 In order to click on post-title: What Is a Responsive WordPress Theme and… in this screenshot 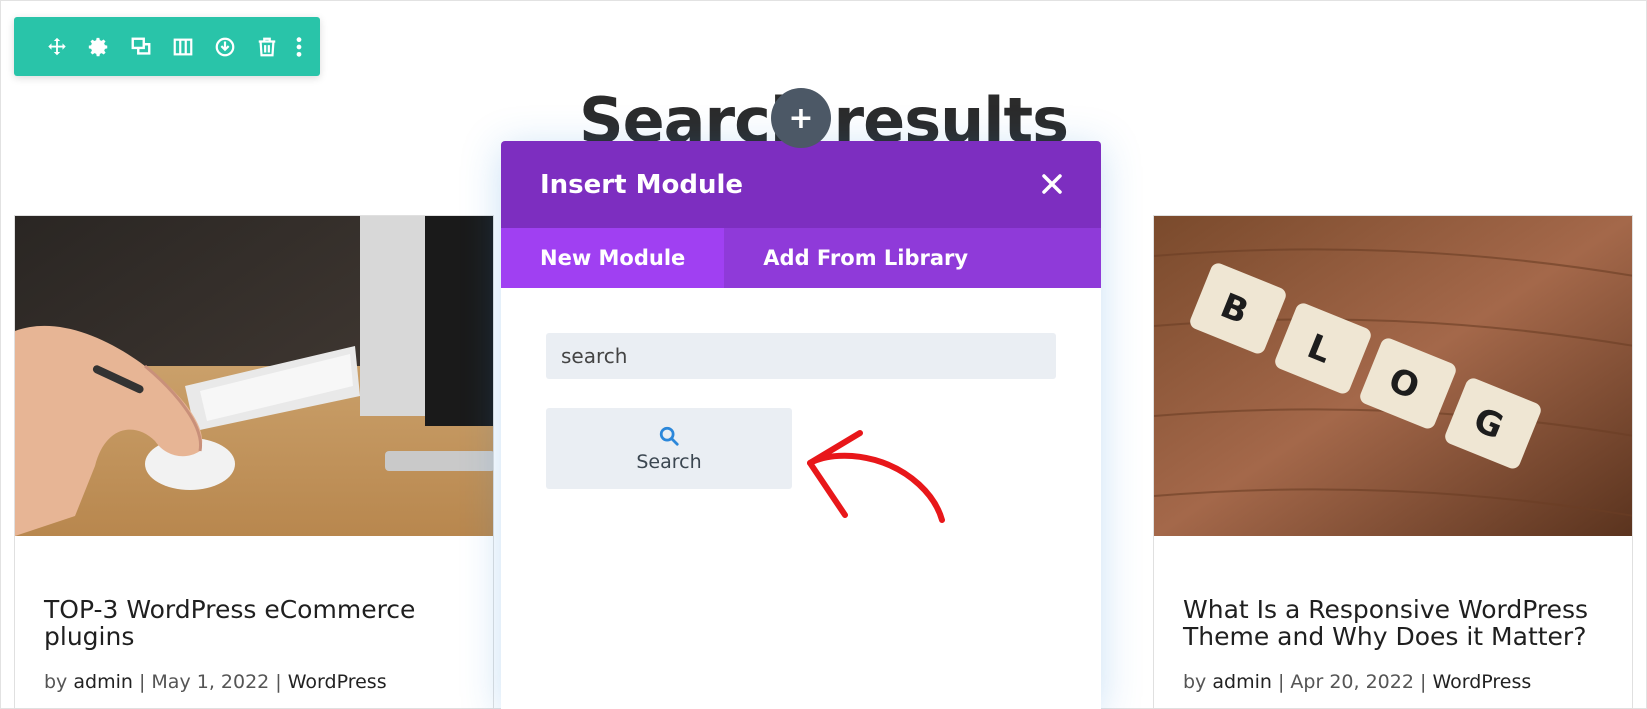, I will do `click(1398, 623)`.